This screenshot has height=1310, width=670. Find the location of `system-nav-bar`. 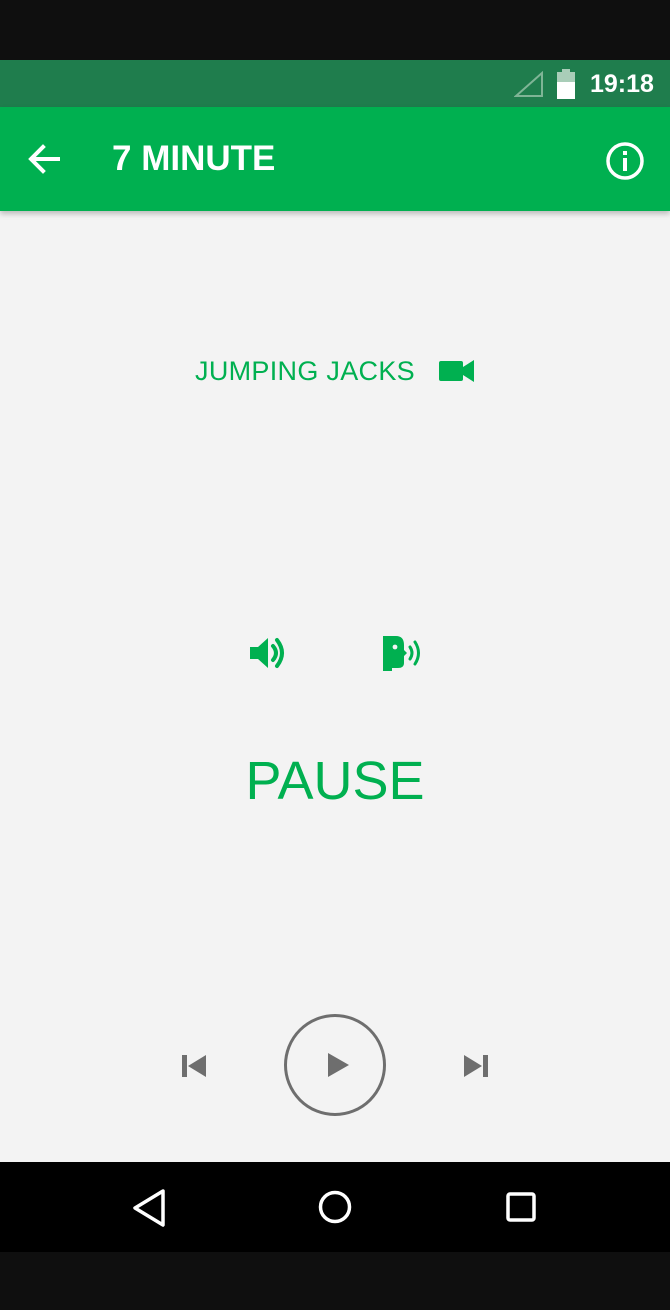

system-nav-bar is located at coordinates (335, 1207).